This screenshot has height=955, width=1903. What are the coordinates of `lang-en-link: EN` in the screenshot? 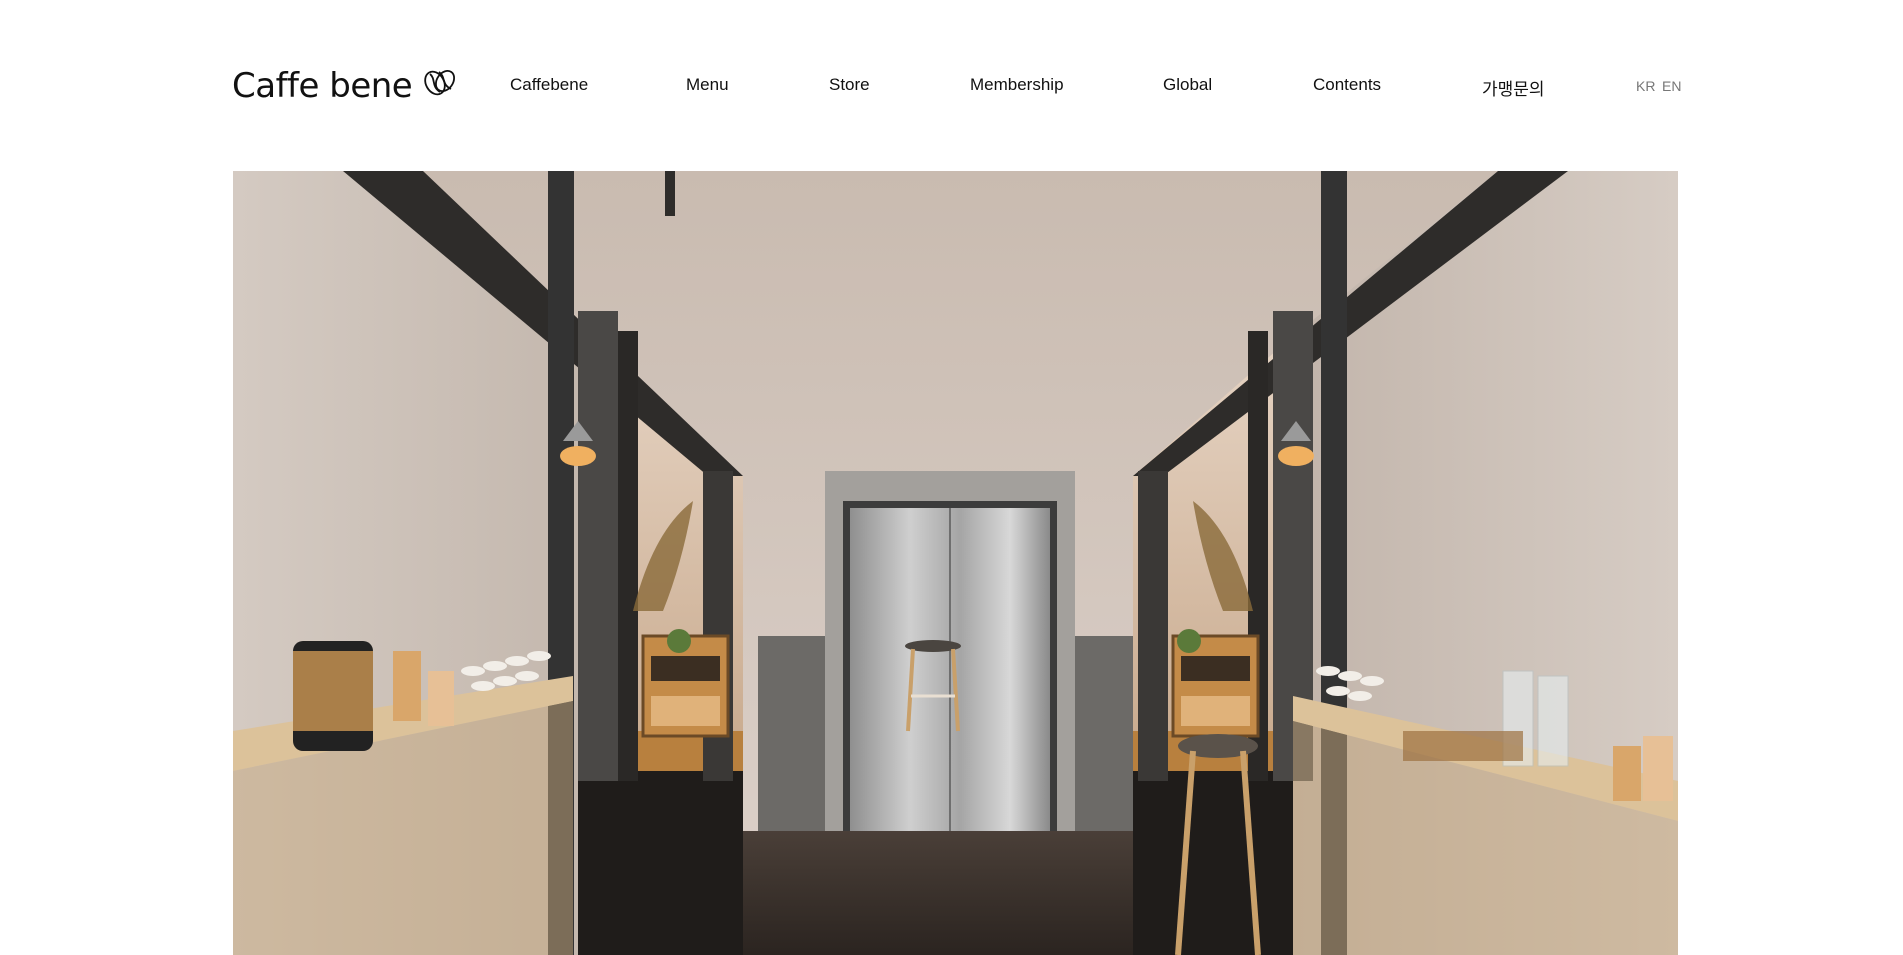 It's located at (1671, 86).